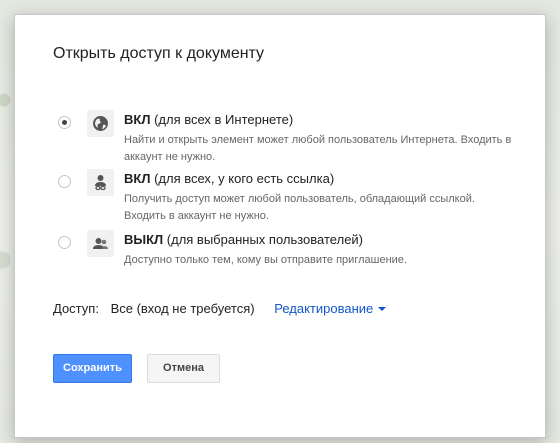 Image resolution: width=560 pixels, height=443 pixels. I want to click on cancel-button: Отмена, so click(183, 368).